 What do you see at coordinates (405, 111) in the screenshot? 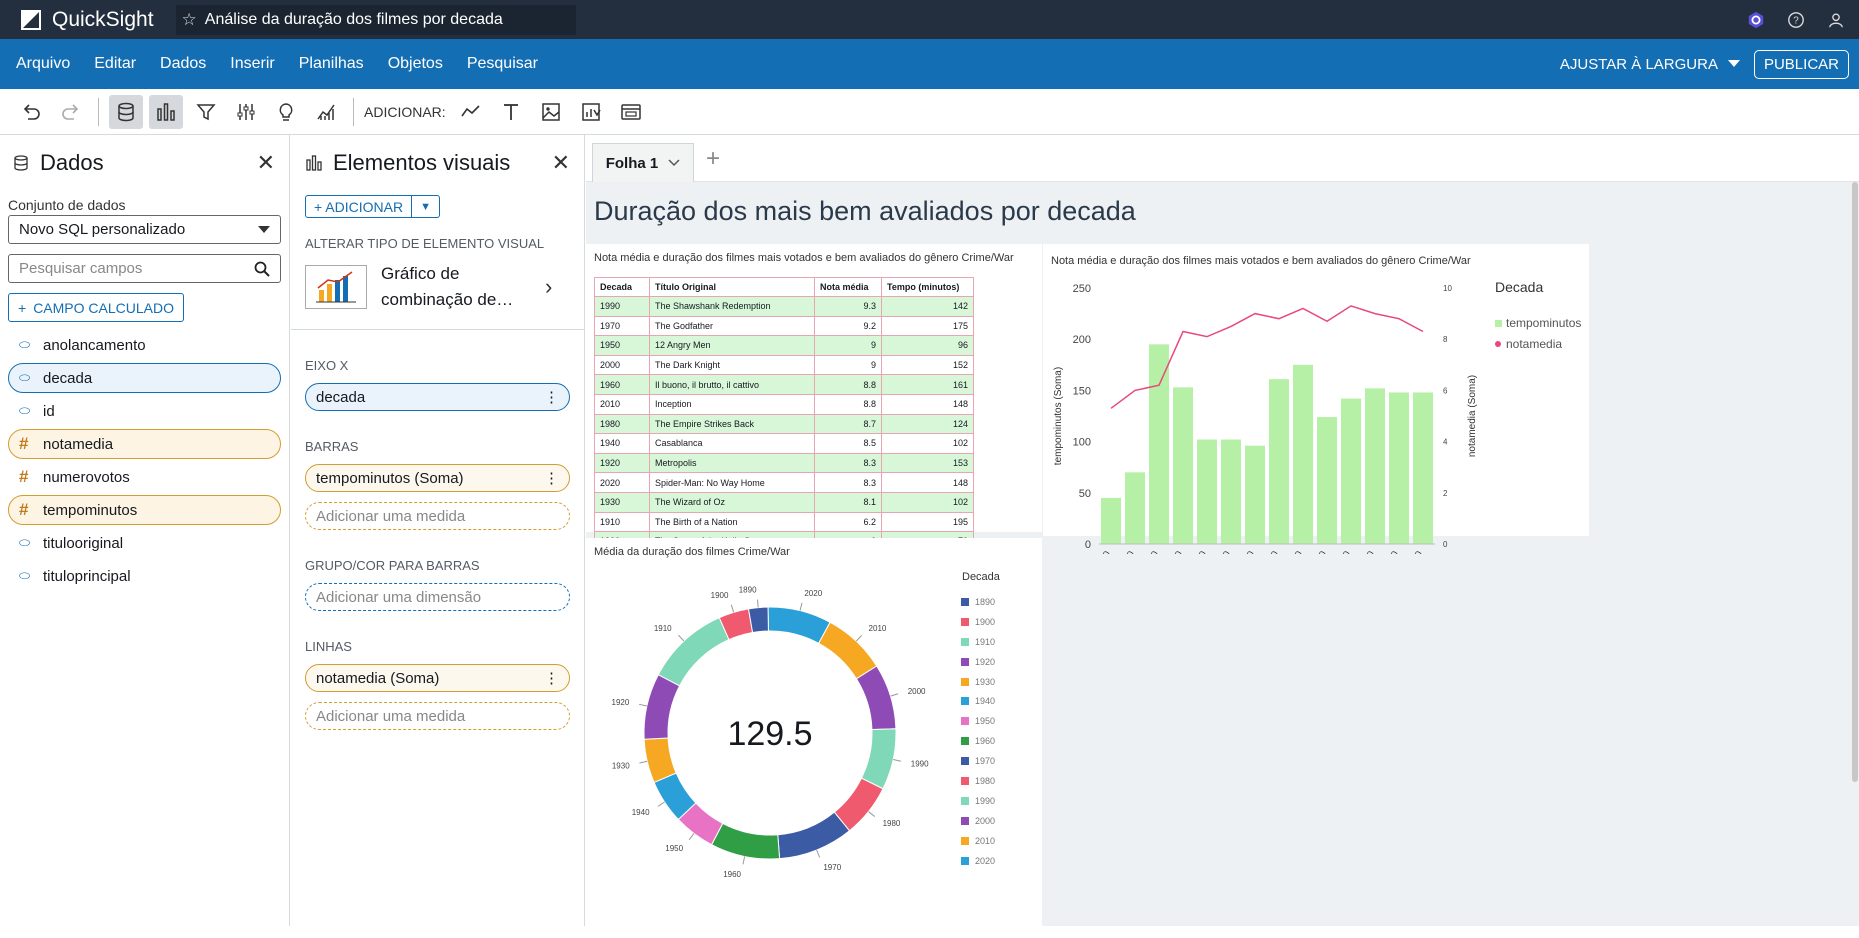
I see `add-label: ADICIONAR:` at bounding box center [405, 111].